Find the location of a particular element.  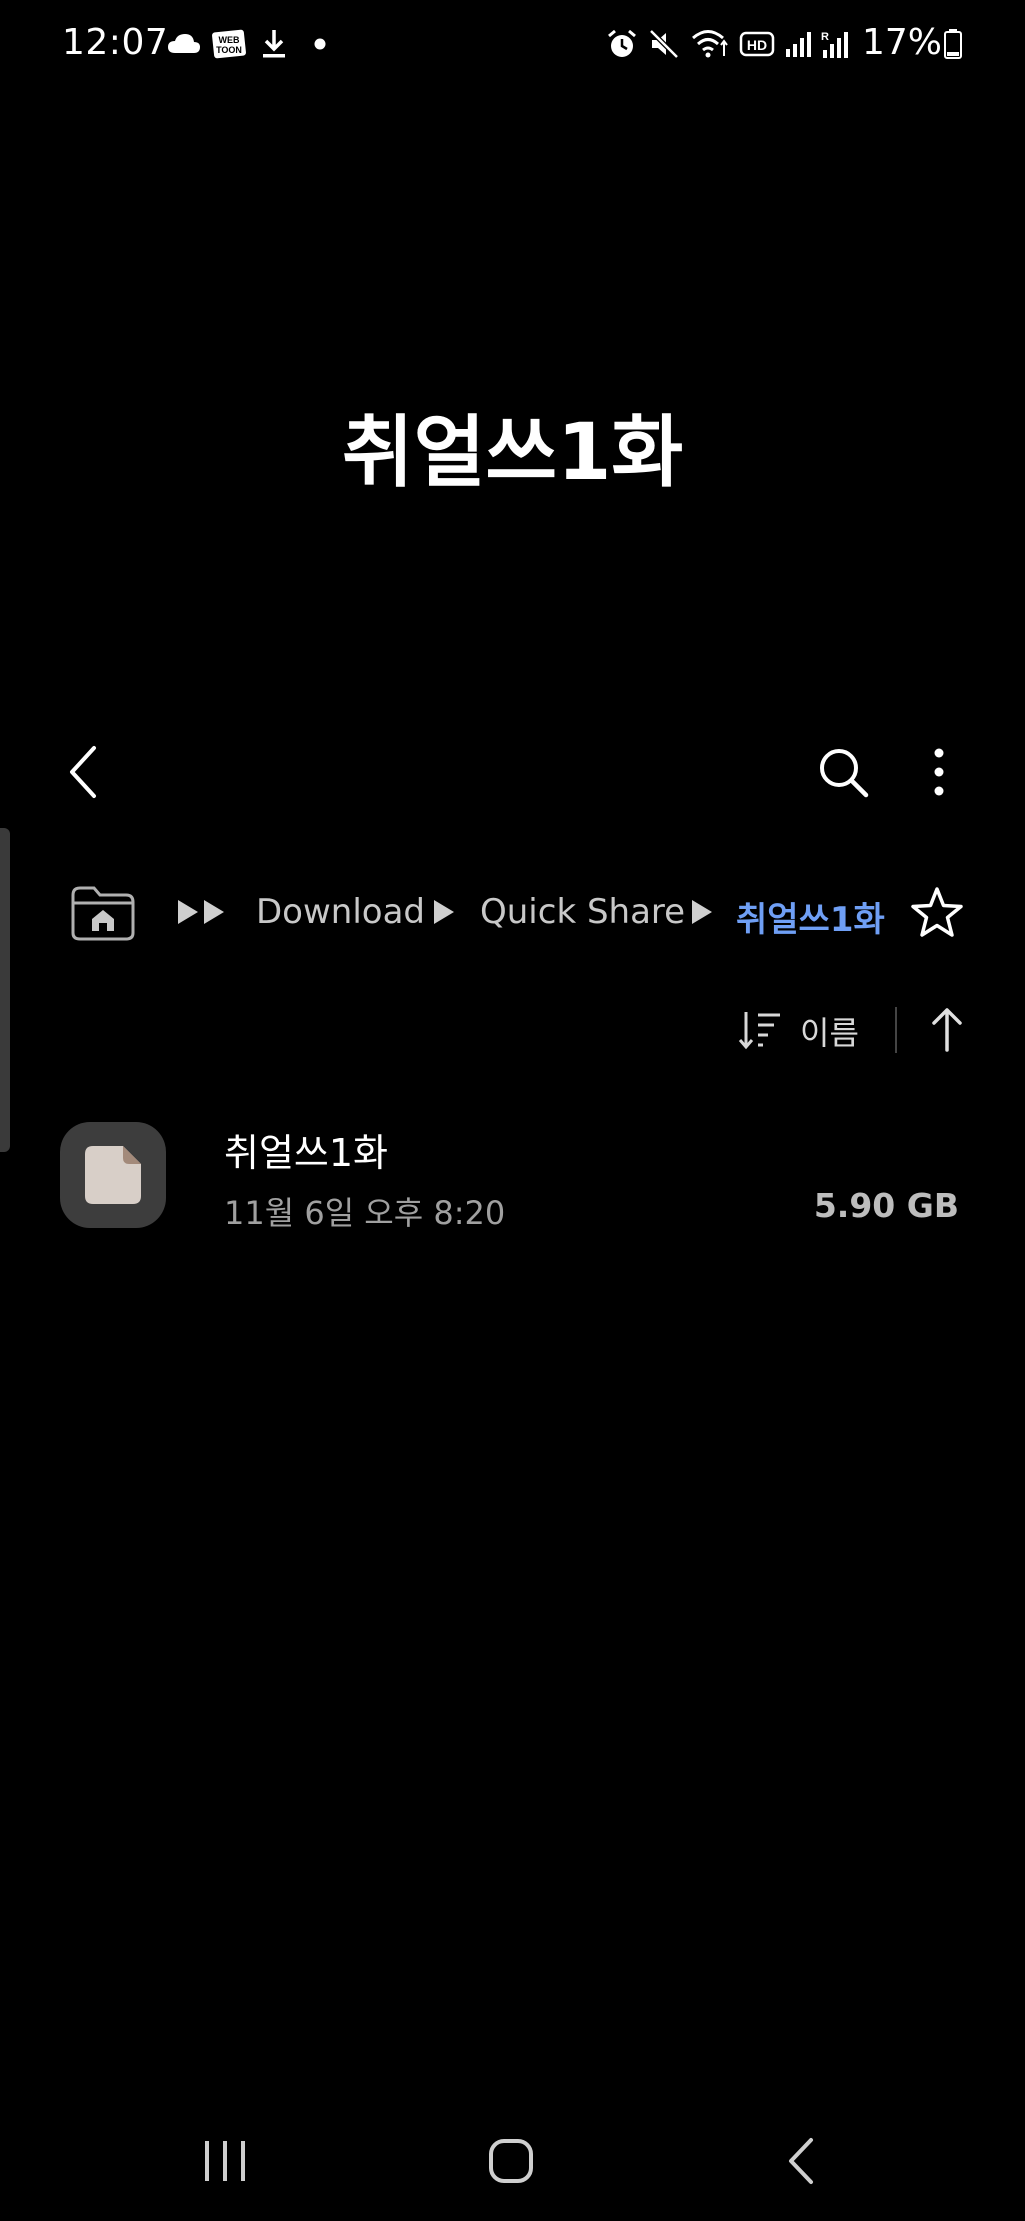

file-list-item: 취얼쓰1화 11월 6일 오후 8:20 5.90 GB is located at coordinates (512, 1175).